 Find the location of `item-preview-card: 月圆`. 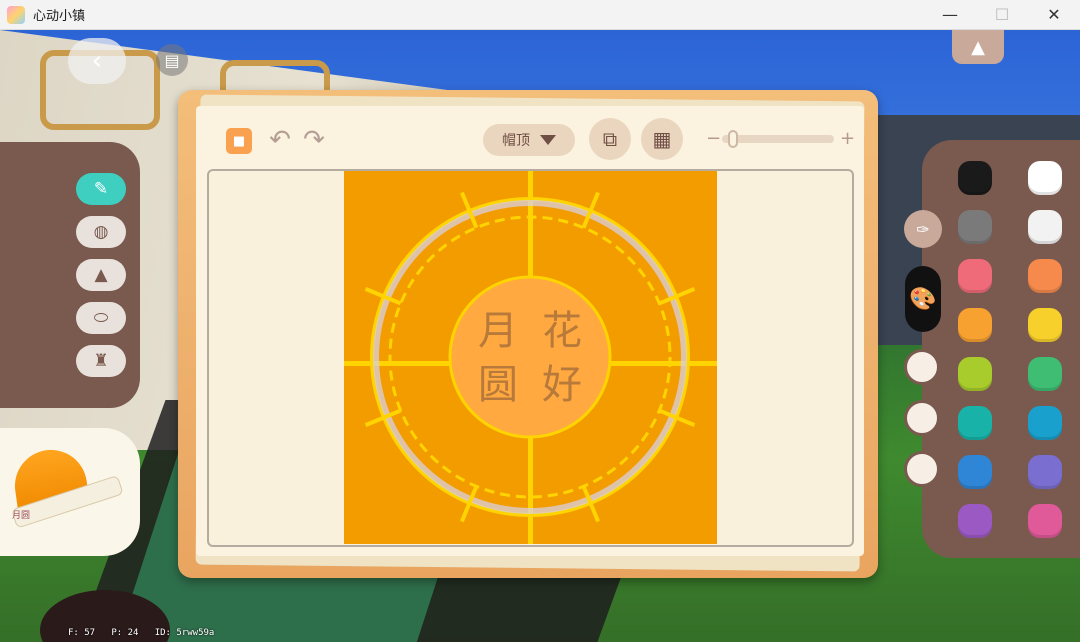

item-preview-card: 月圆 is located at coordinates (70, 492).